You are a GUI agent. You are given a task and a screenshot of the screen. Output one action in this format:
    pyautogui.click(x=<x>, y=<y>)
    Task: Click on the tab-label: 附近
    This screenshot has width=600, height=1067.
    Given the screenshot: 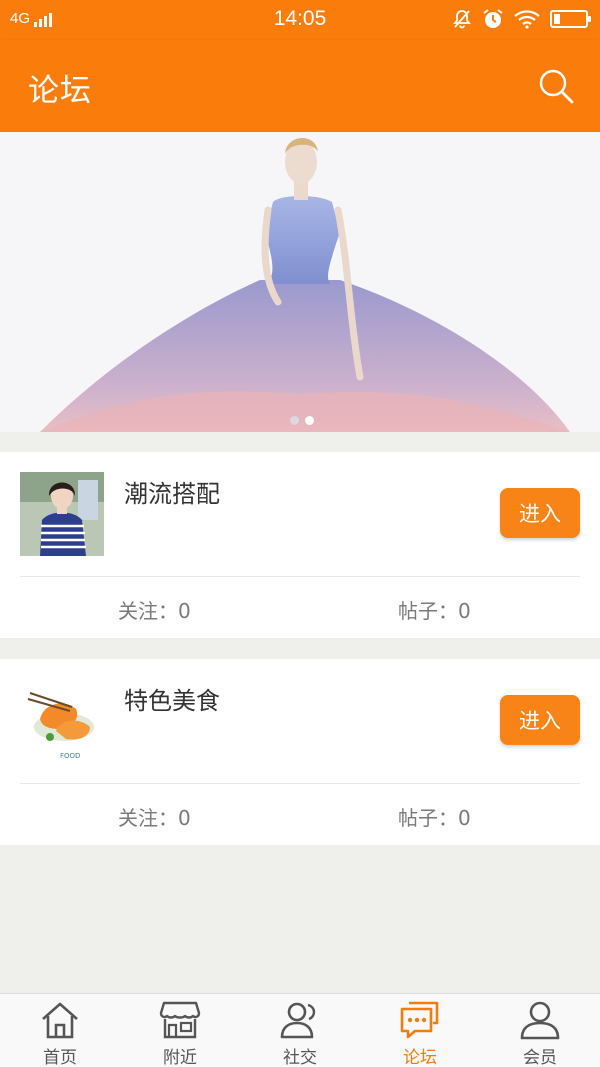 What is the action you would take?
    pyautogui.click(x=180, y=1057)
    